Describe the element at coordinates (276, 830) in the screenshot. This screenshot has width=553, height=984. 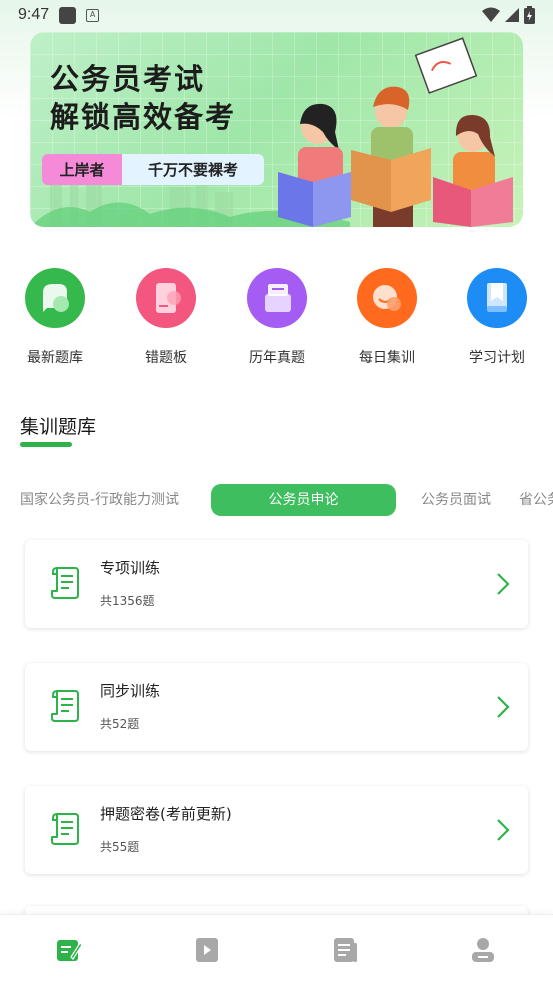
I see `question-set-card: 押题密卷(考前更新) 共55题` at that location.